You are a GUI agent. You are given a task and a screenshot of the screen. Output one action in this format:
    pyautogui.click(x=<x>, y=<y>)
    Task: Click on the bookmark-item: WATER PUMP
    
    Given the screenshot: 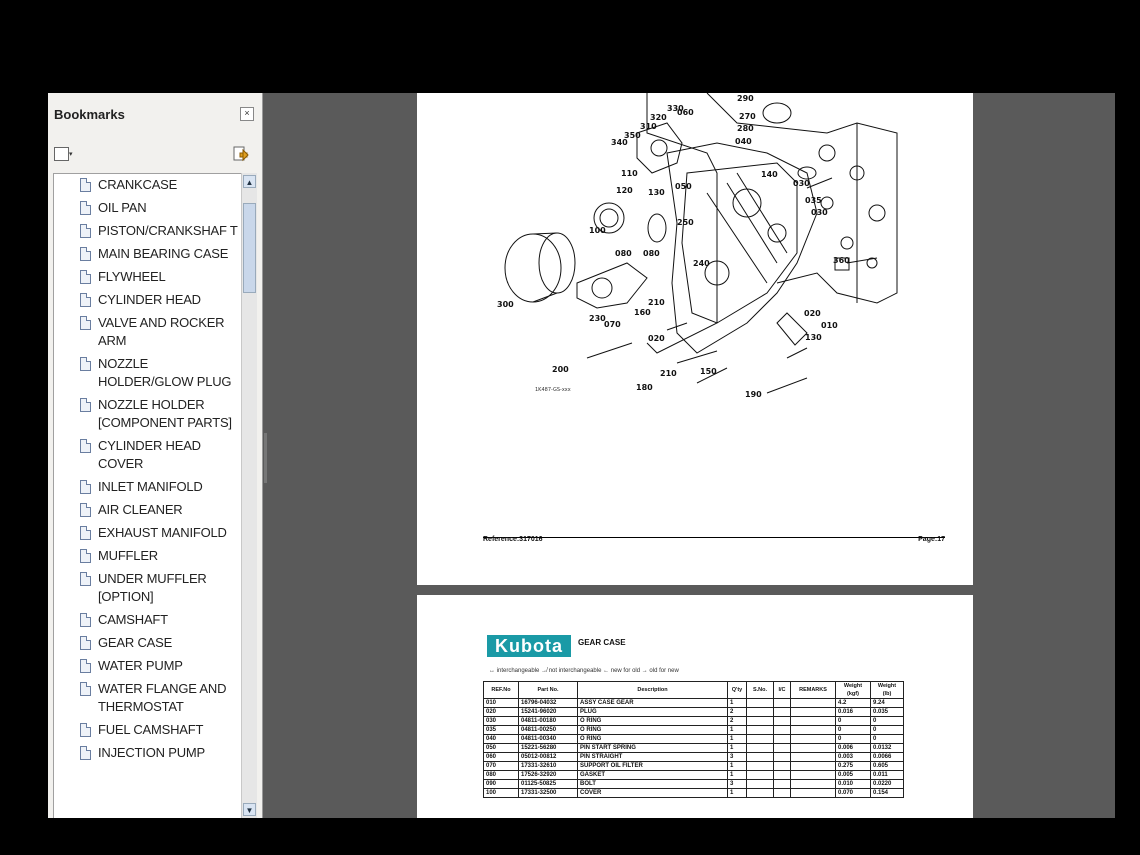 What is the action you would take?
    pyautogui.click(x=148, y=666)
    